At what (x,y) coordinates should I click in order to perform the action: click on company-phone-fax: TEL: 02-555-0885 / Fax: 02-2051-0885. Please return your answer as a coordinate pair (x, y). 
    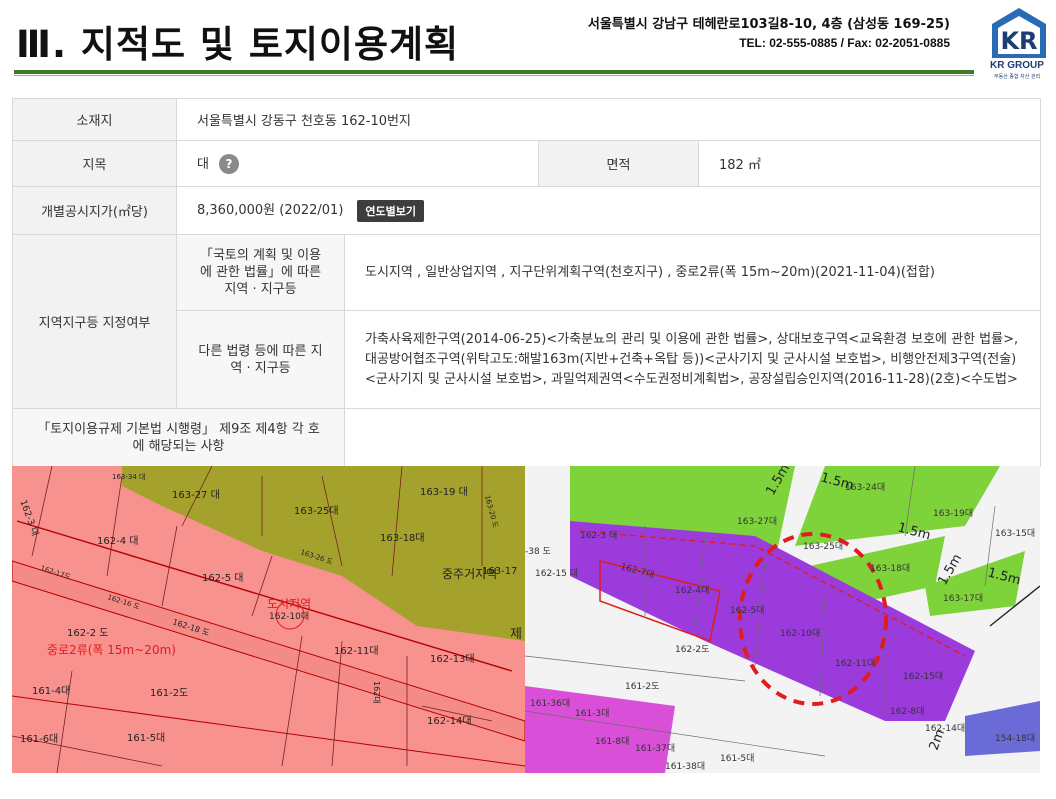
    Looking at the image, I should click on (844, 43).